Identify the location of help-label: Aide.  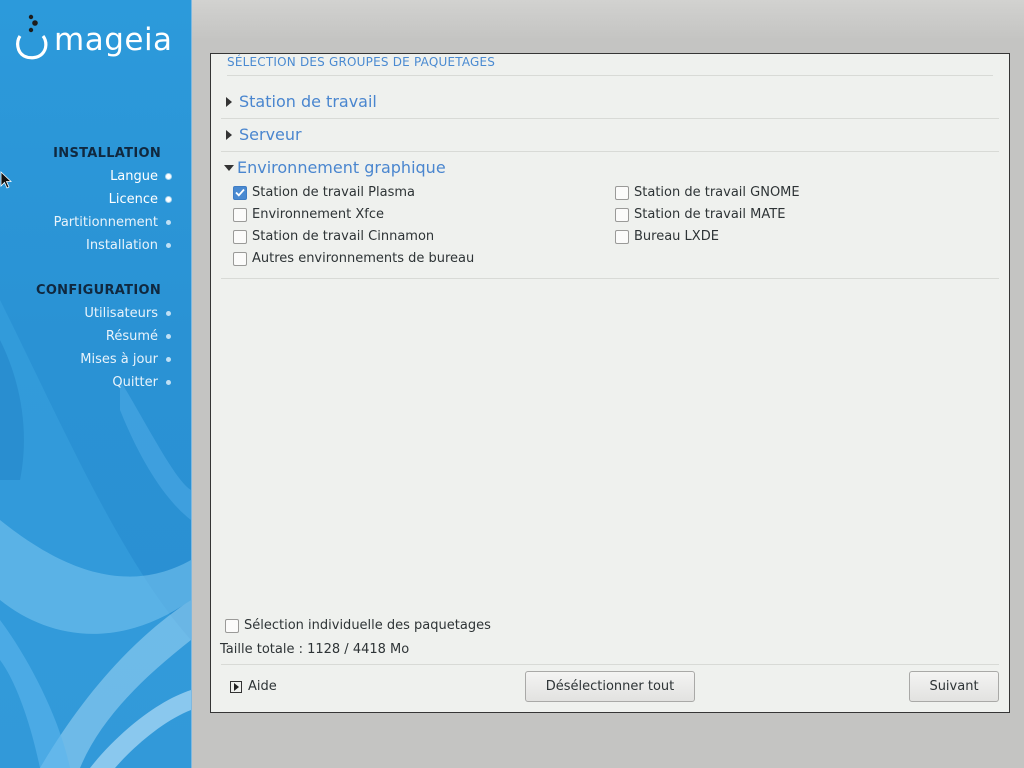
(262, 686).